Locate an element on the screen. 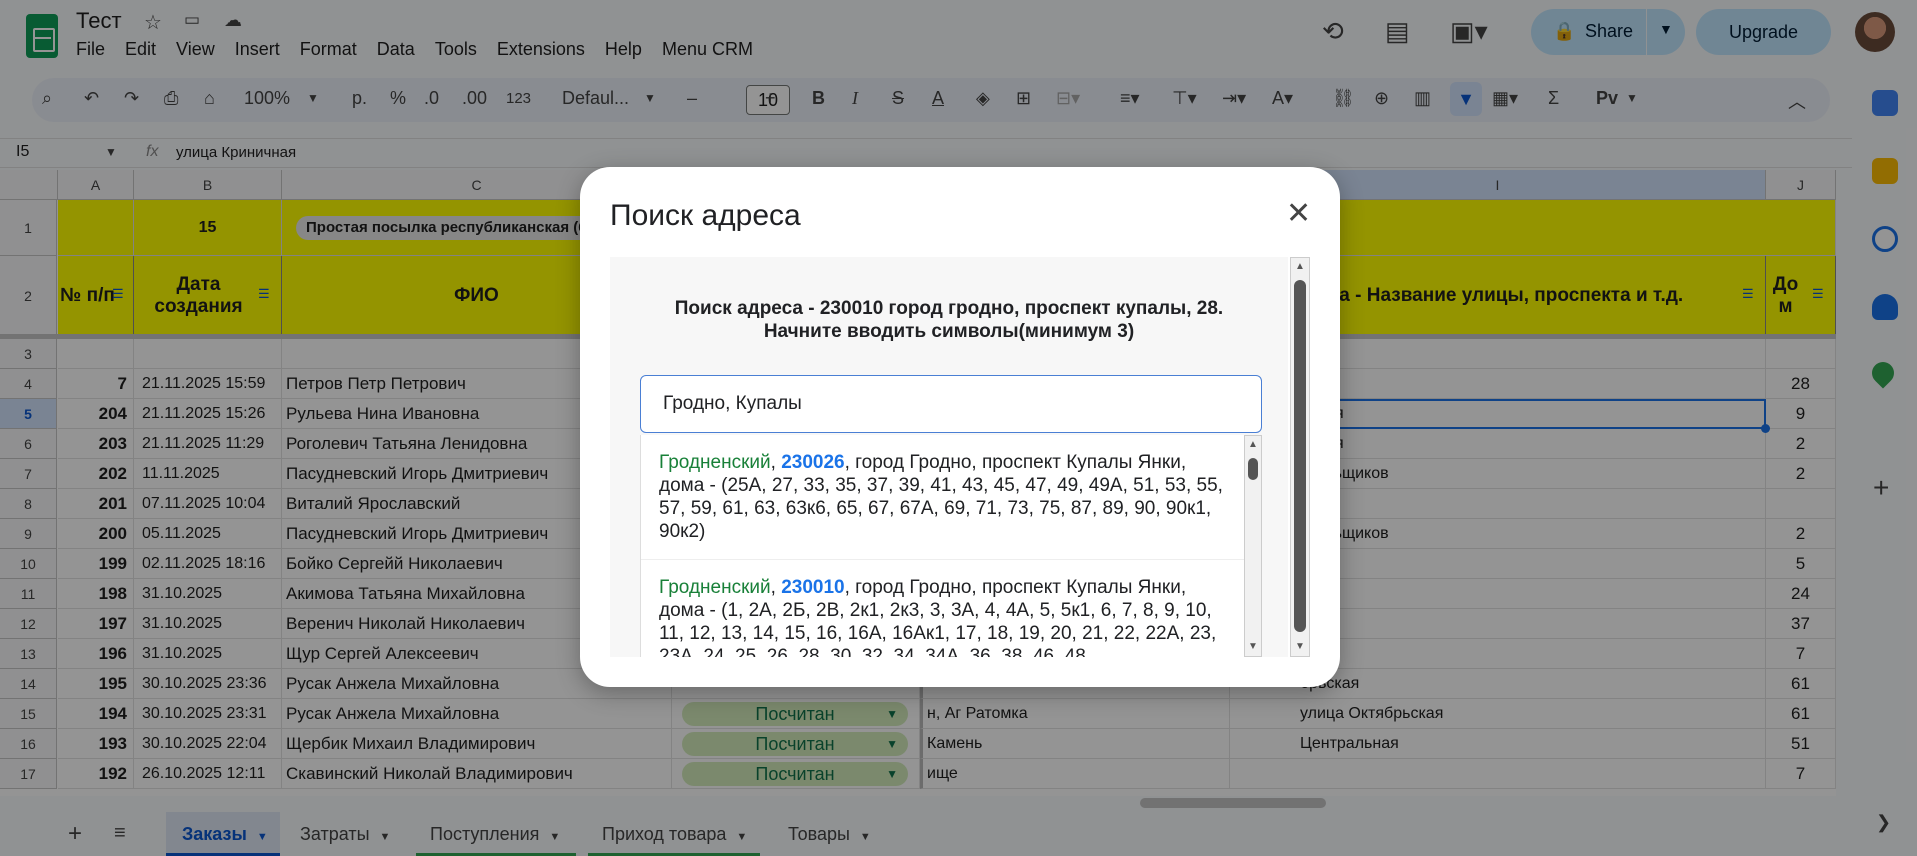  dialog-title: Поиск адреса is located at coordinates (705, 215).